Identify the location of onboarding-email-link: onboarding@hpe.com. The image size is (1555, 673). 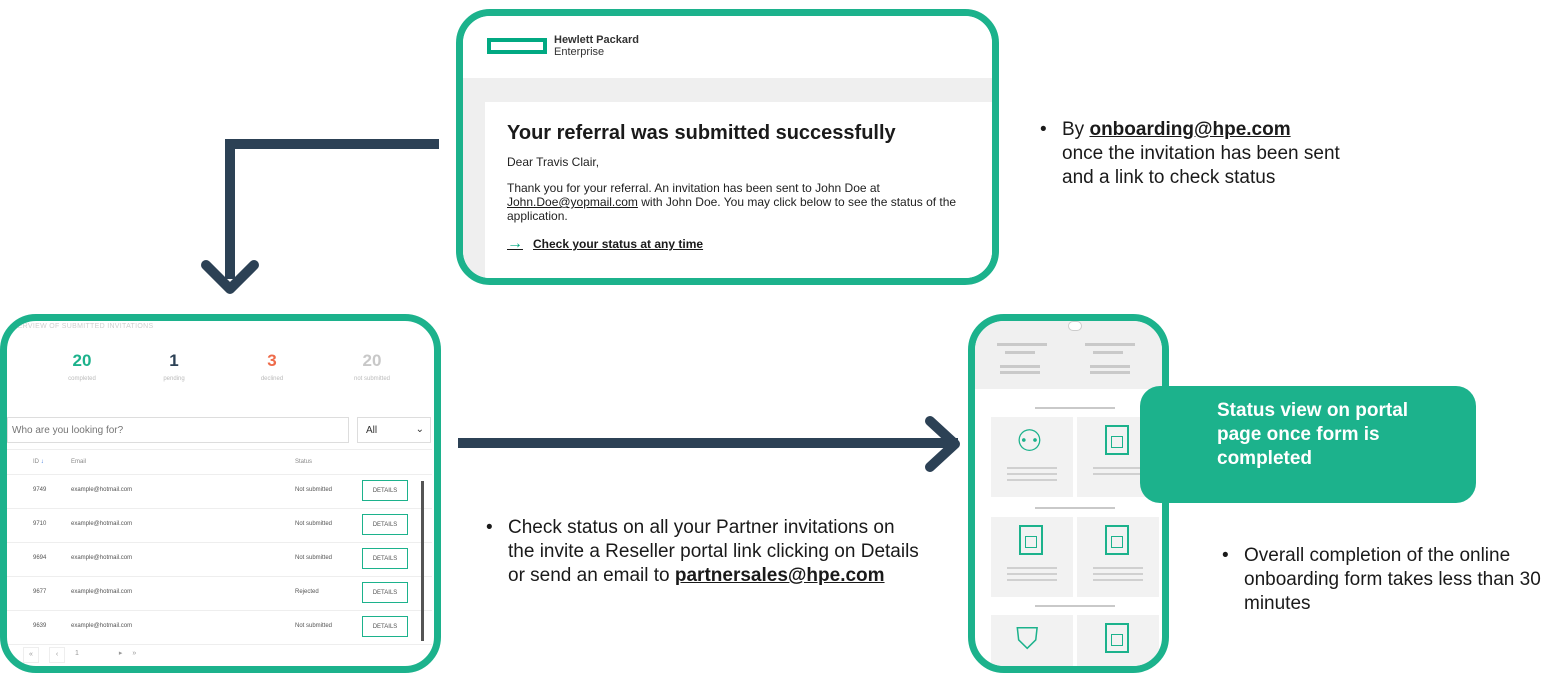
(1189, 129).